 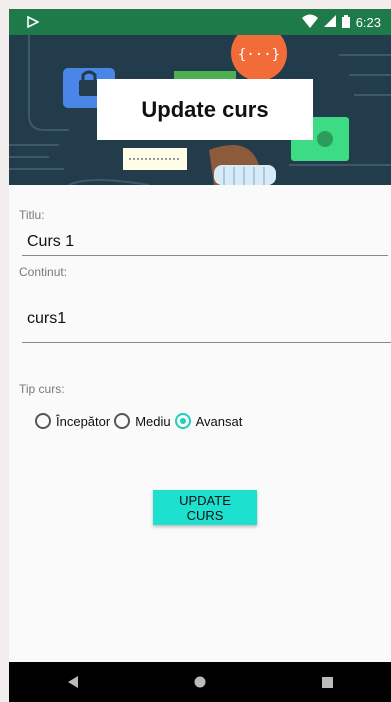 What do you see at coordinates (43, 272) in the screenshot?
I see `content-label: Continut:` at bounding box center [43, 272].